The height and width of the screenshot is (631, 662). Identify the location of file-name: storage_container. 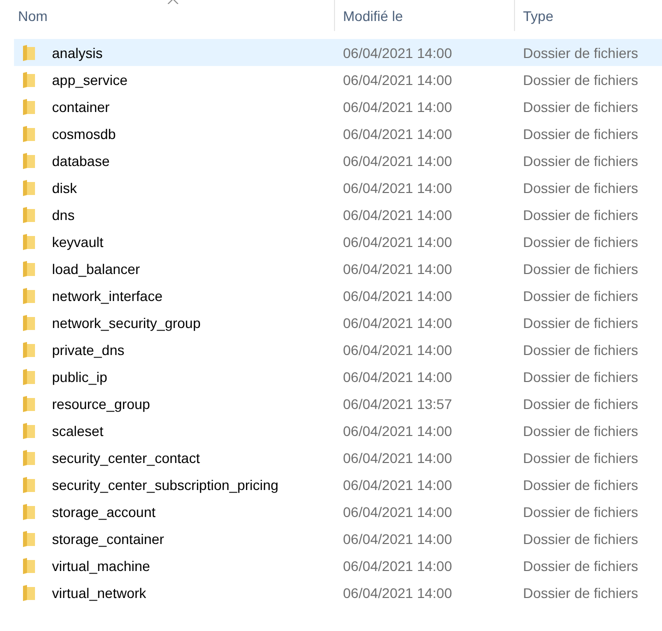
(108, 538).